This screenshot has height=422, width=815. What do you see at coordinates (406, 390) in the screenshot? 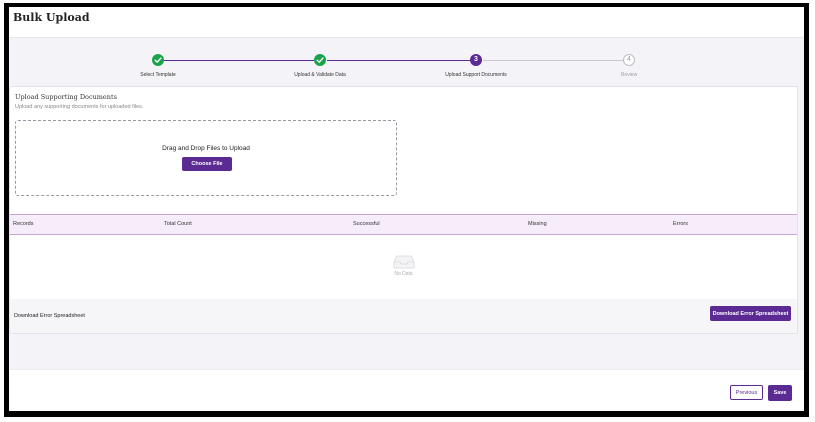
I see `page-footer: Previous Save` at bounding box center [406, 390].